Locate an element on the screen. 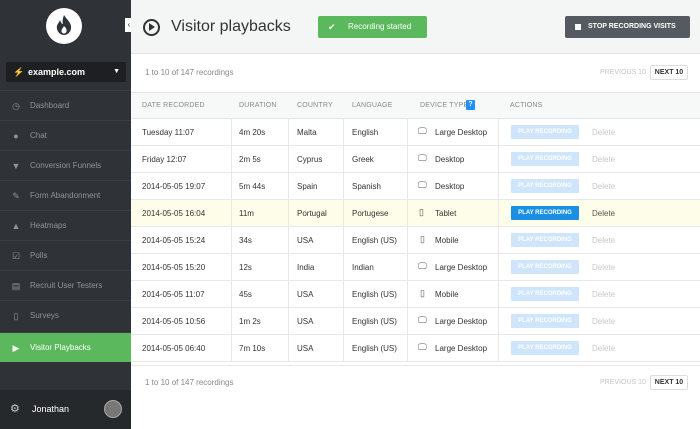  cell-duration: 45s is located at coordinates (245, 294).